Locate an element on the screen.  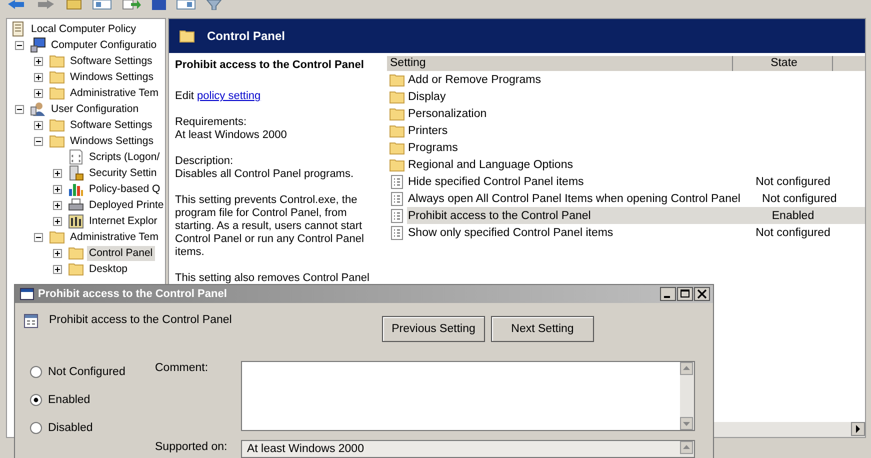
tree-item: Scripts (Logon/ is located at coordinates (124, 157).